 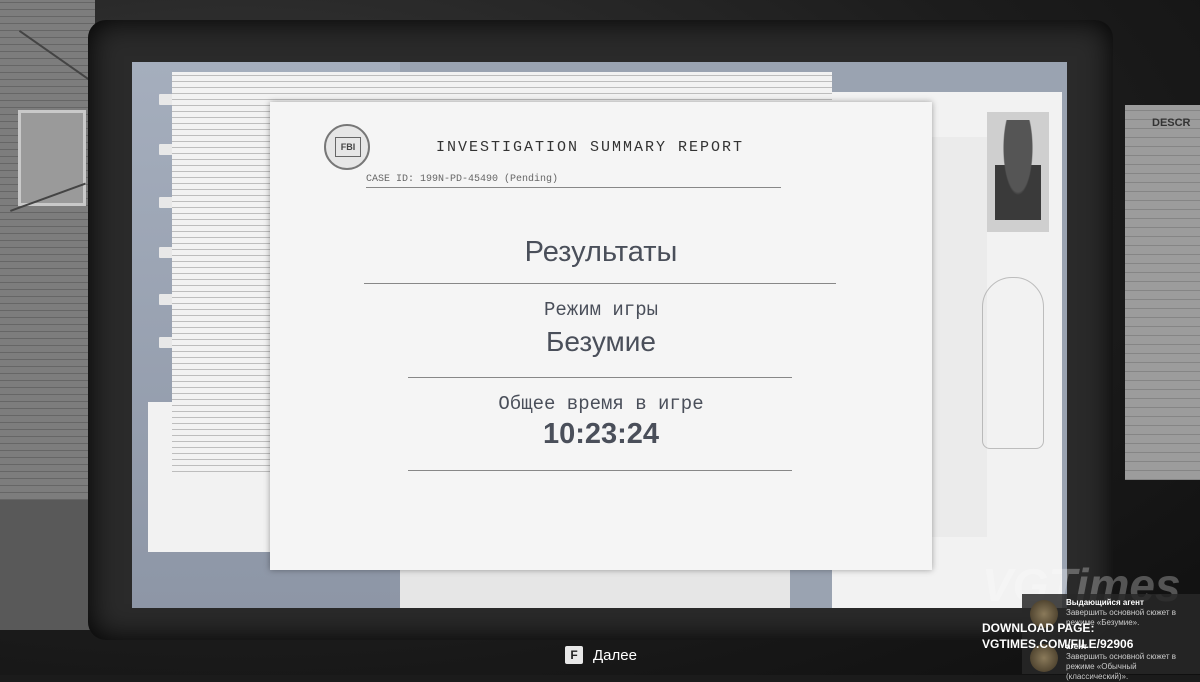 I want to click on achievement-title: Выдающийся агент, so click(x=1105, y=602).